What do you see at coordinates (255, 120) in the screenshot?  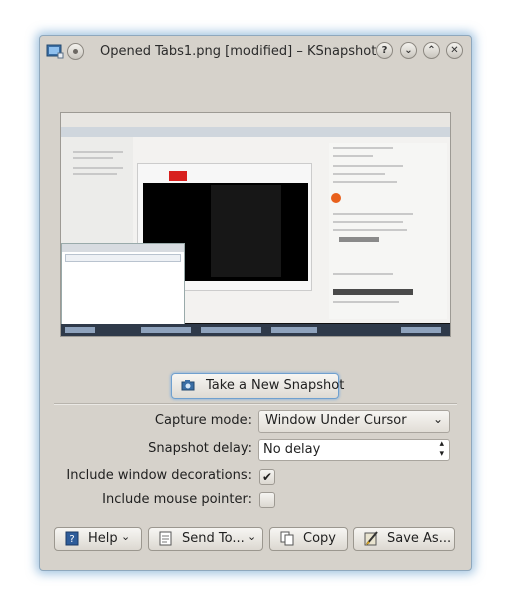 I see `preview-browser-toolbar` at bounding box center [255, 120].